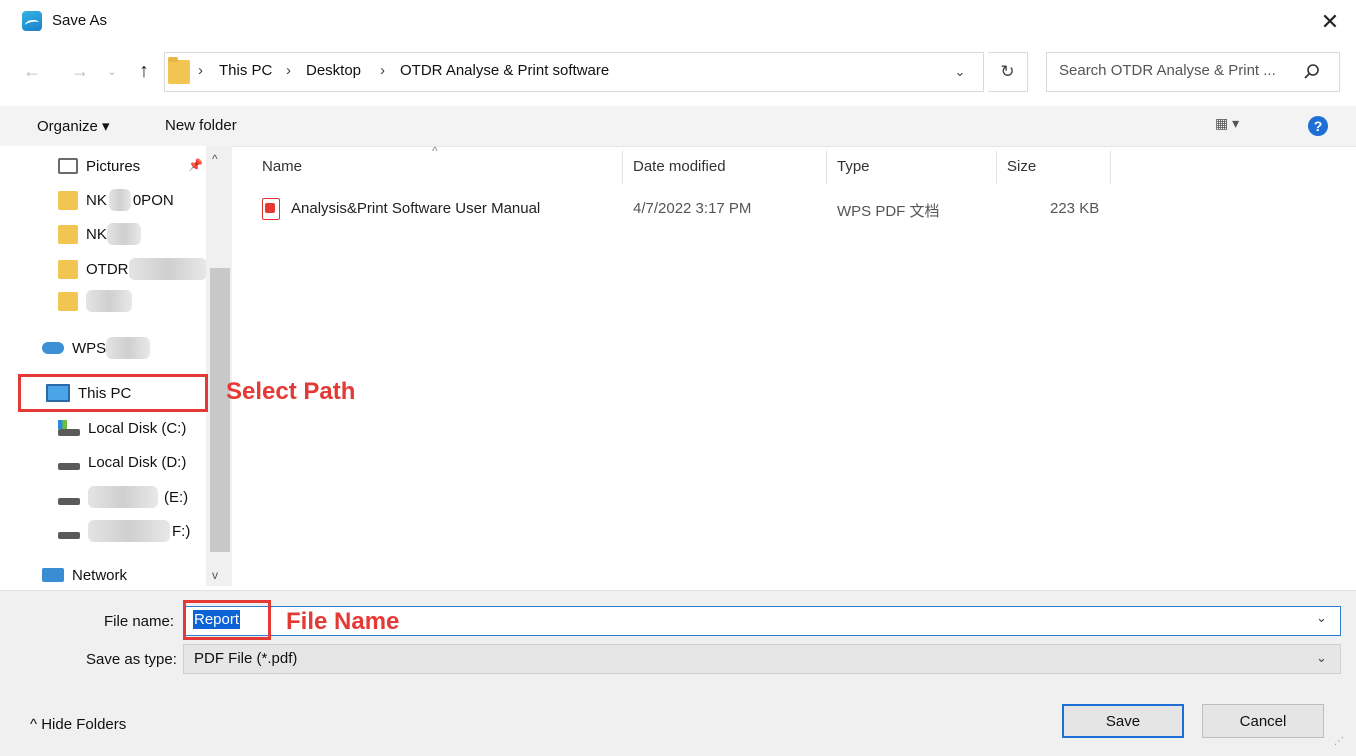 The height and width of the screenshot is (756, 1356). I want to click on nav-item-label: 0PON, so click(153, 200).